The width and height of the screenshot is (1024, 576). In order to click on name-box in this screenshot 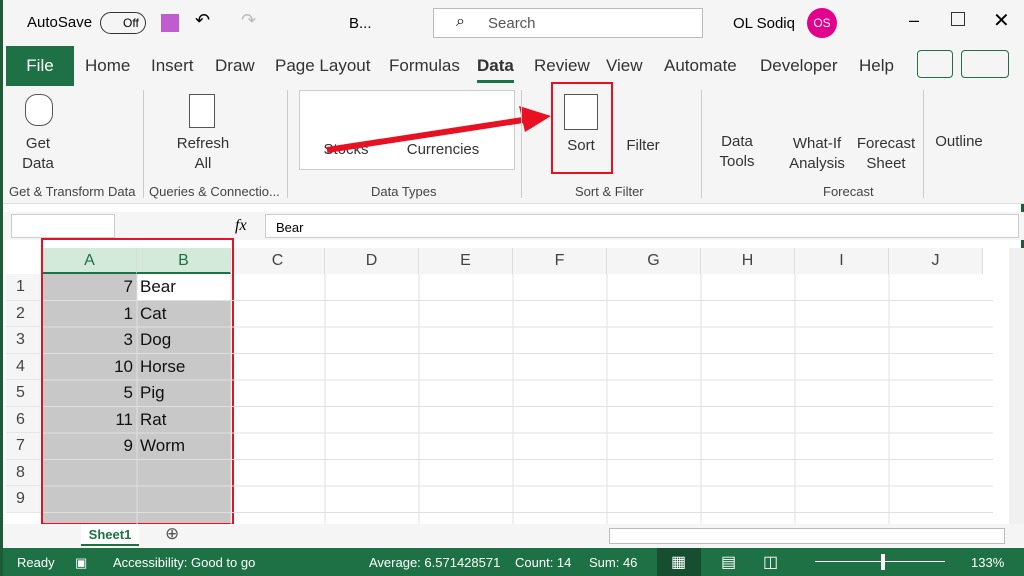, I will do `click(63, 226)`.